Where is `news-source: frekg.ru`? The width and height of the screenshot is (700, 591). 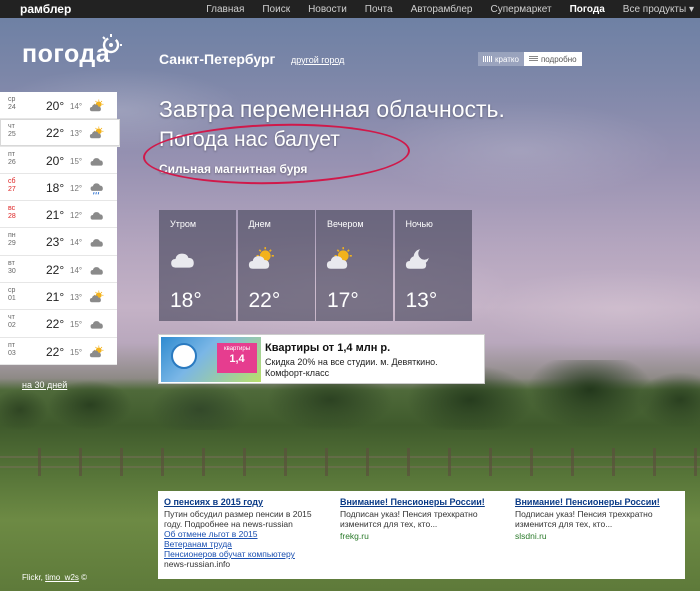
news-source: frekg.ru is located at coordinates (419, 536).